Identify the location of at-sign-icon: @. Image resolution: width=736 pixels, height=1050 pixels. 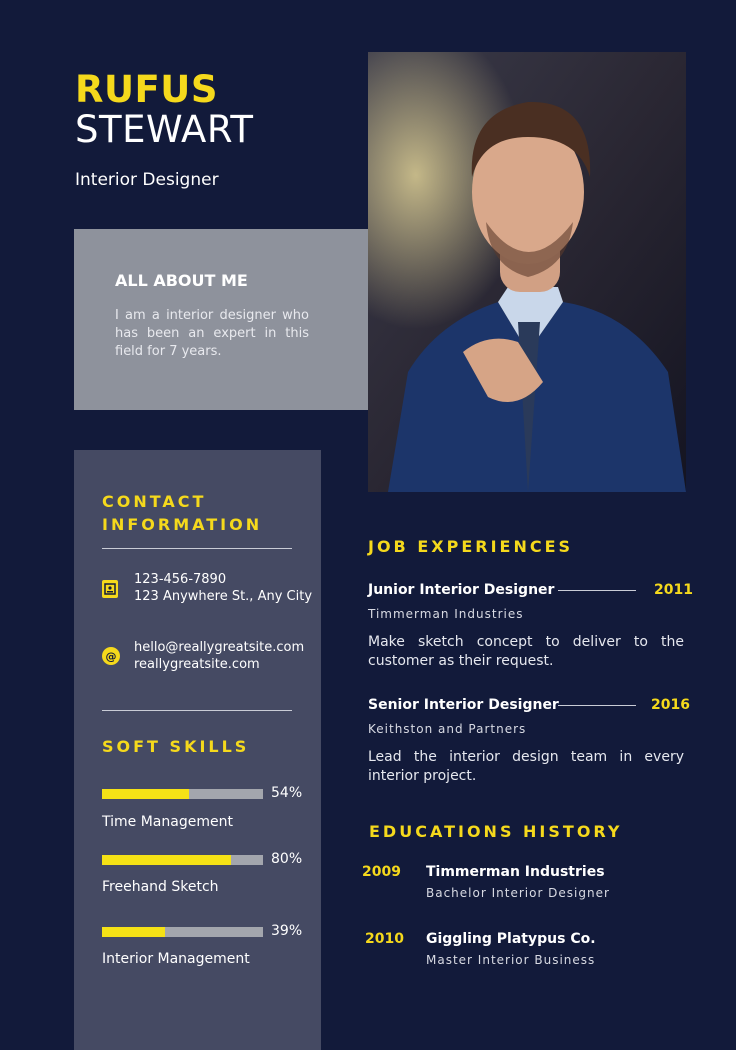
(111, 656).